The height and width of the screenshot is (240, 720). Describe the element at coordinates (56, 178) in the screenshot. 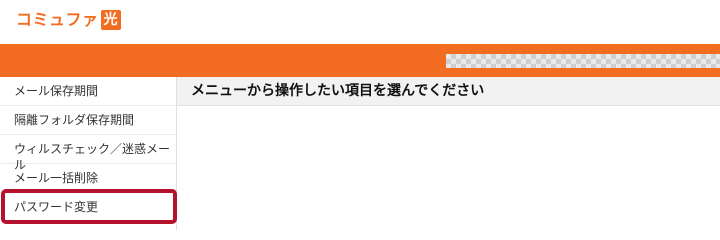

I see `sidebar-item-label: メール一括削除` at that location.